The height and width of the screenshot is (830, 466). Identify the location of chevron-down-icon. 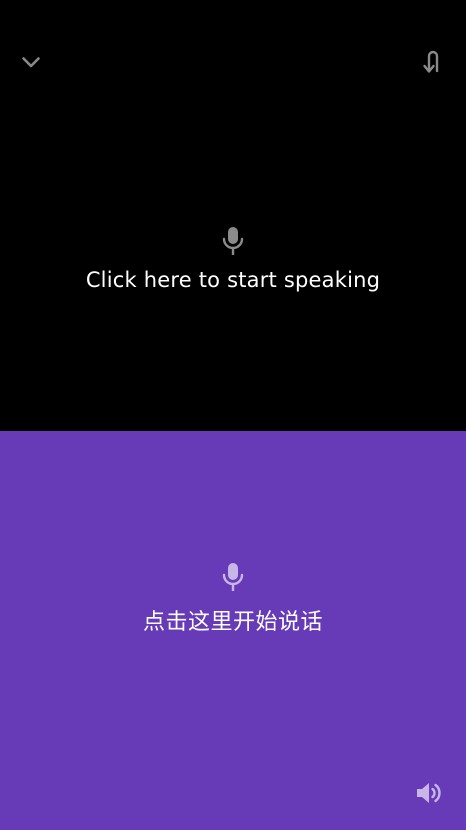
(31, 62).